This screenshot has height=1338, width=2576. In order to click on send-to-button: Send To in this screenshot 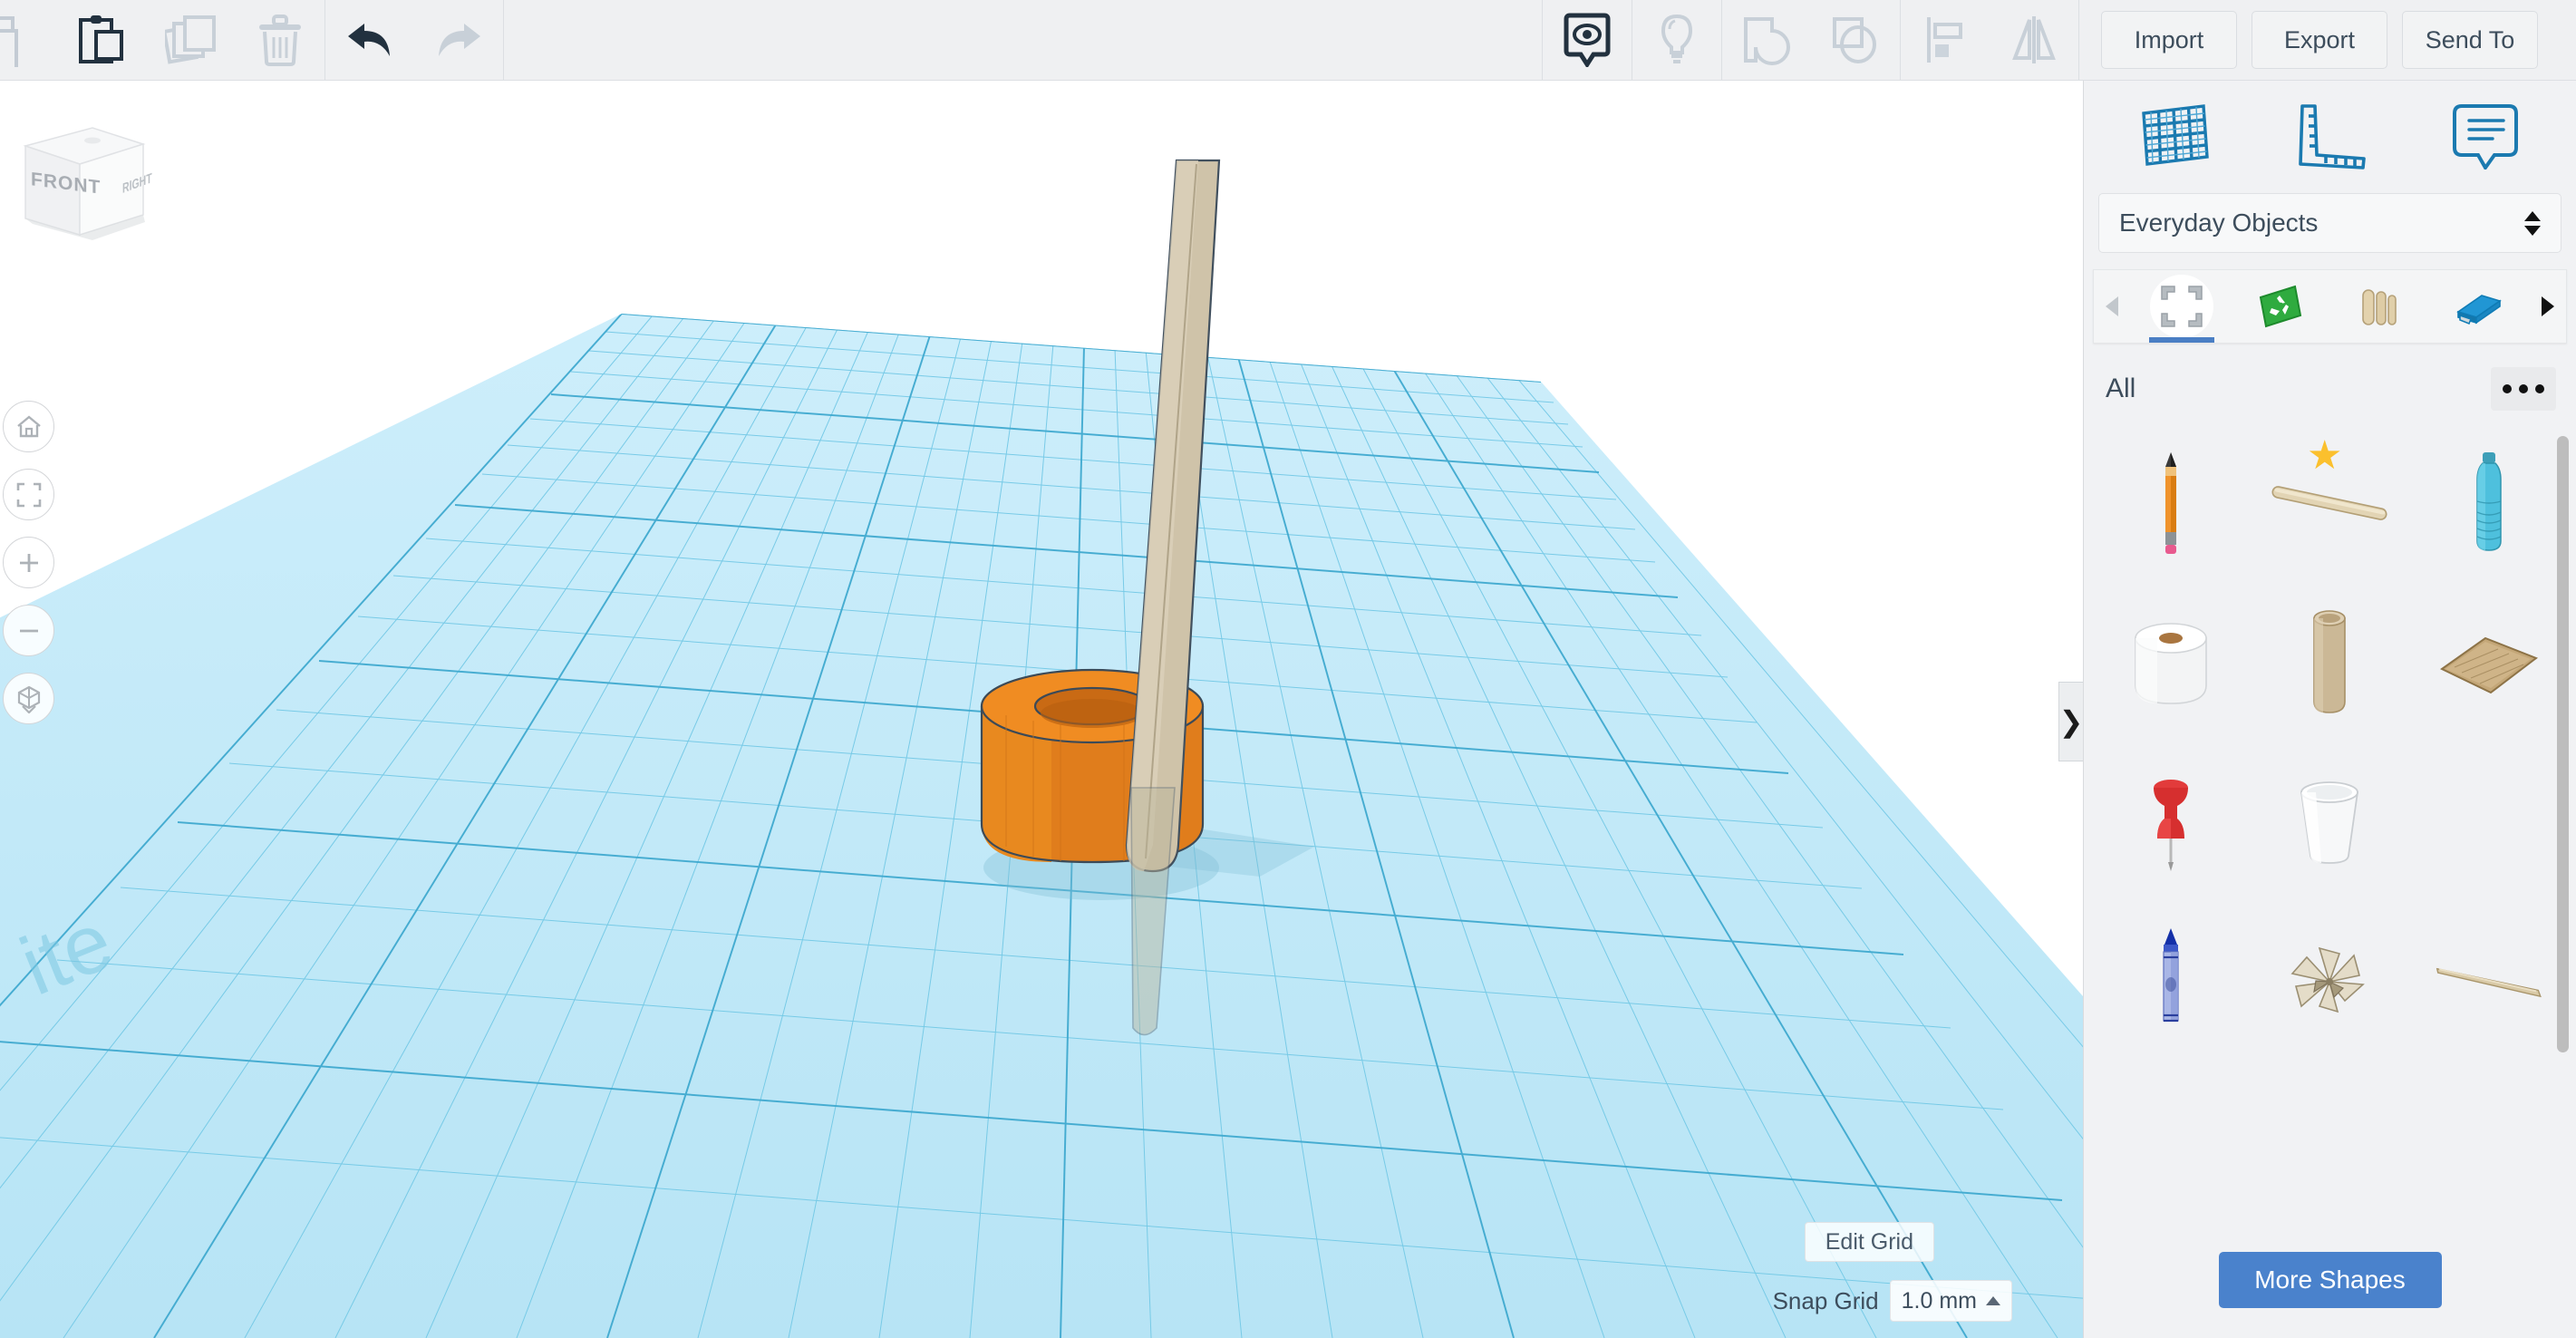, I will do `click(2470, 40)`.